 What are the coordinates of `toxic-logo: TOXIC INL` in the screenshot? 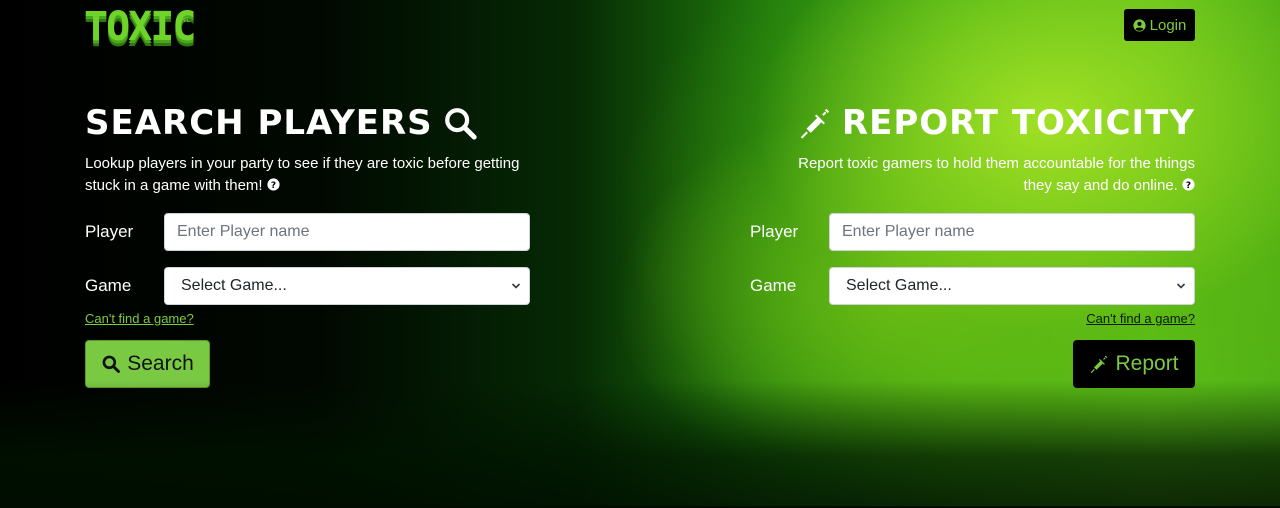 It's located at (140, 27).